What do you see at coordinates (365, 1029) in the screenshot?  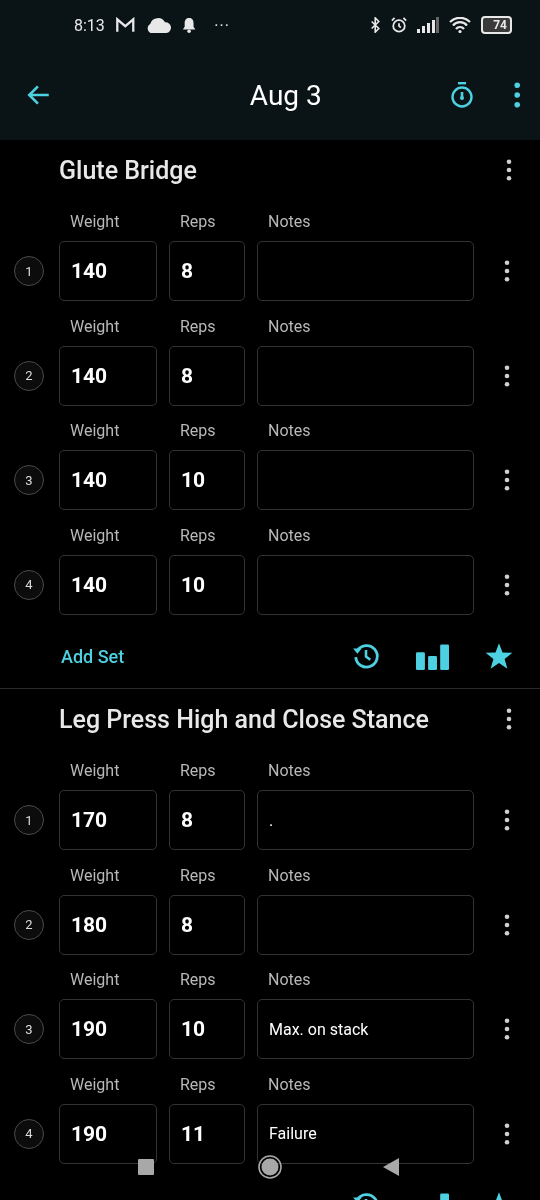 I see `notes-field: Max. on stack` at bounding box center [365, 1029].